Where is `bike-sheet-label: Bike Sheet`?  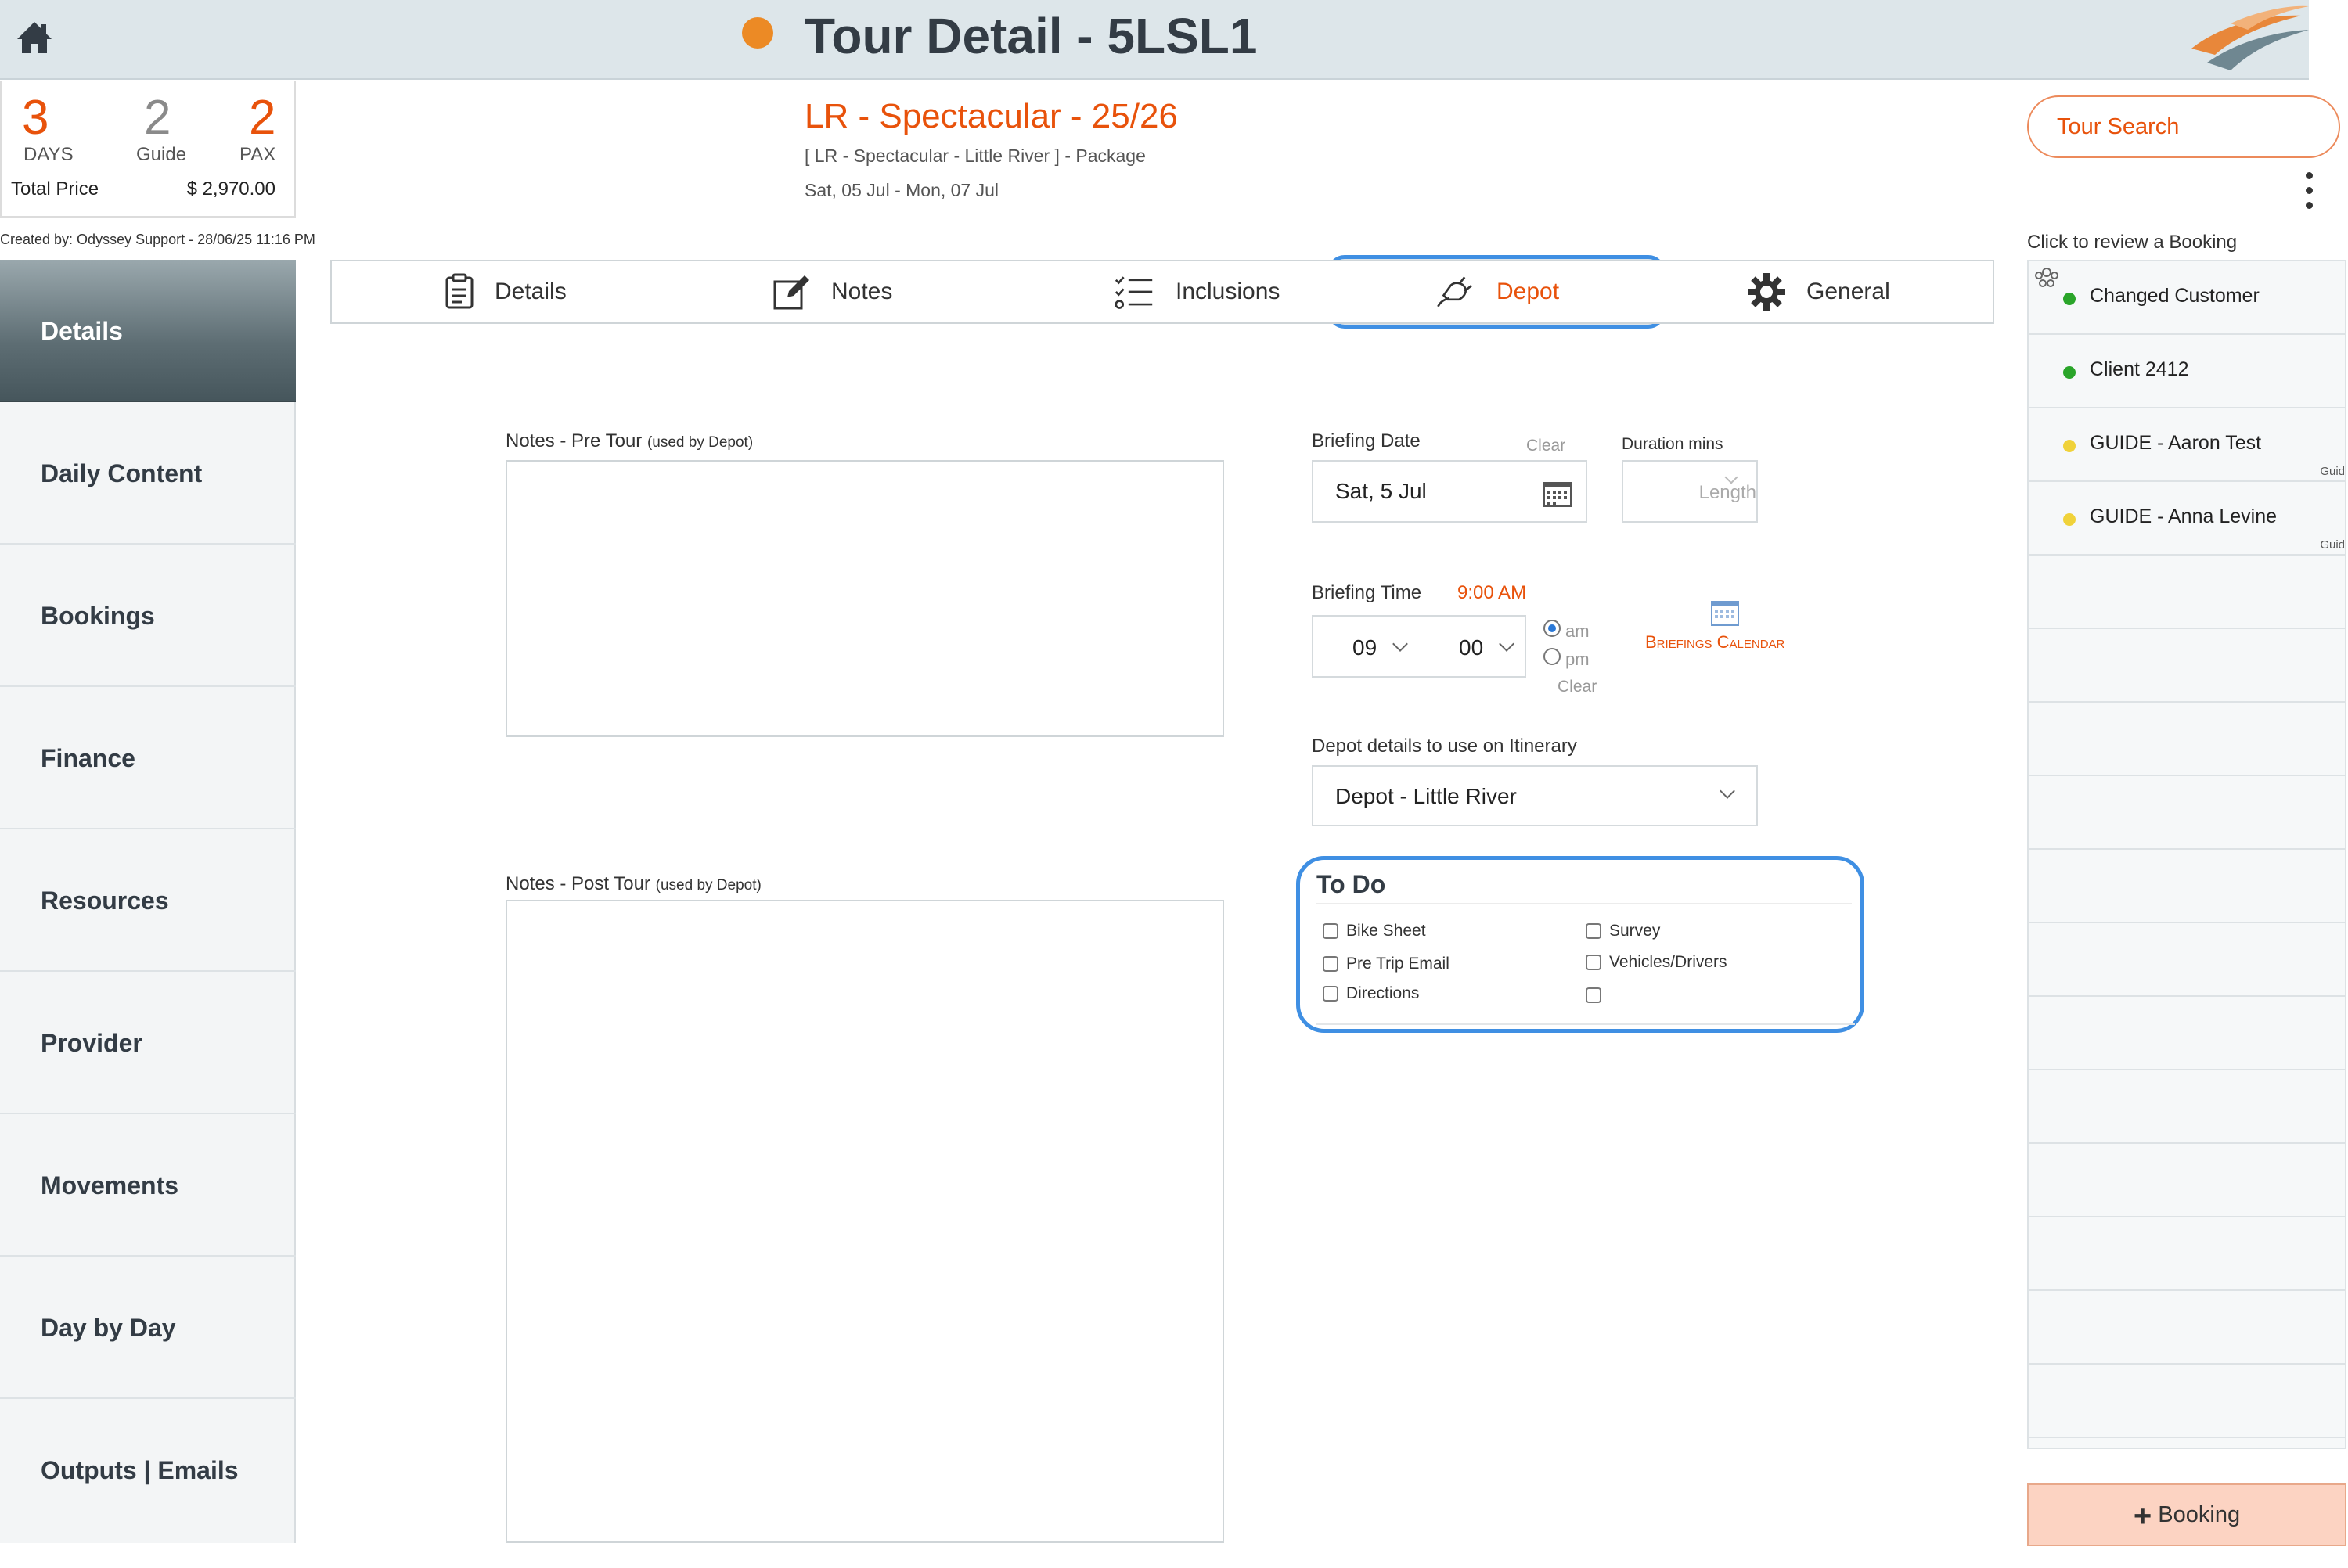
bike-sheet-label: Bike Sheet is located at coordinates (1386, 931).